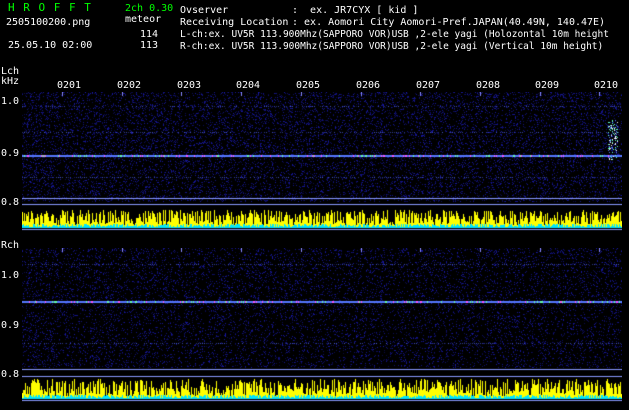 The width and height of the screenshot is (629, 410). Describe the element at coordinates (10, 202) in the screenshot. I see `lch-ylabel-0-8: 0.8` at that location.